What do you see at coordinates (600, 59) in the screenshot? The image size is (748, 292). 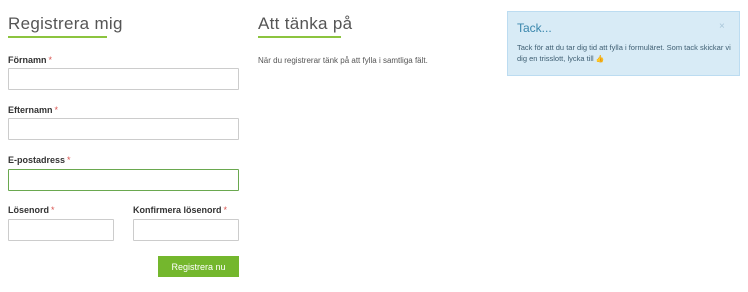 I see `thumbs-up-icon: 👍` at bounding box center [600, 59].